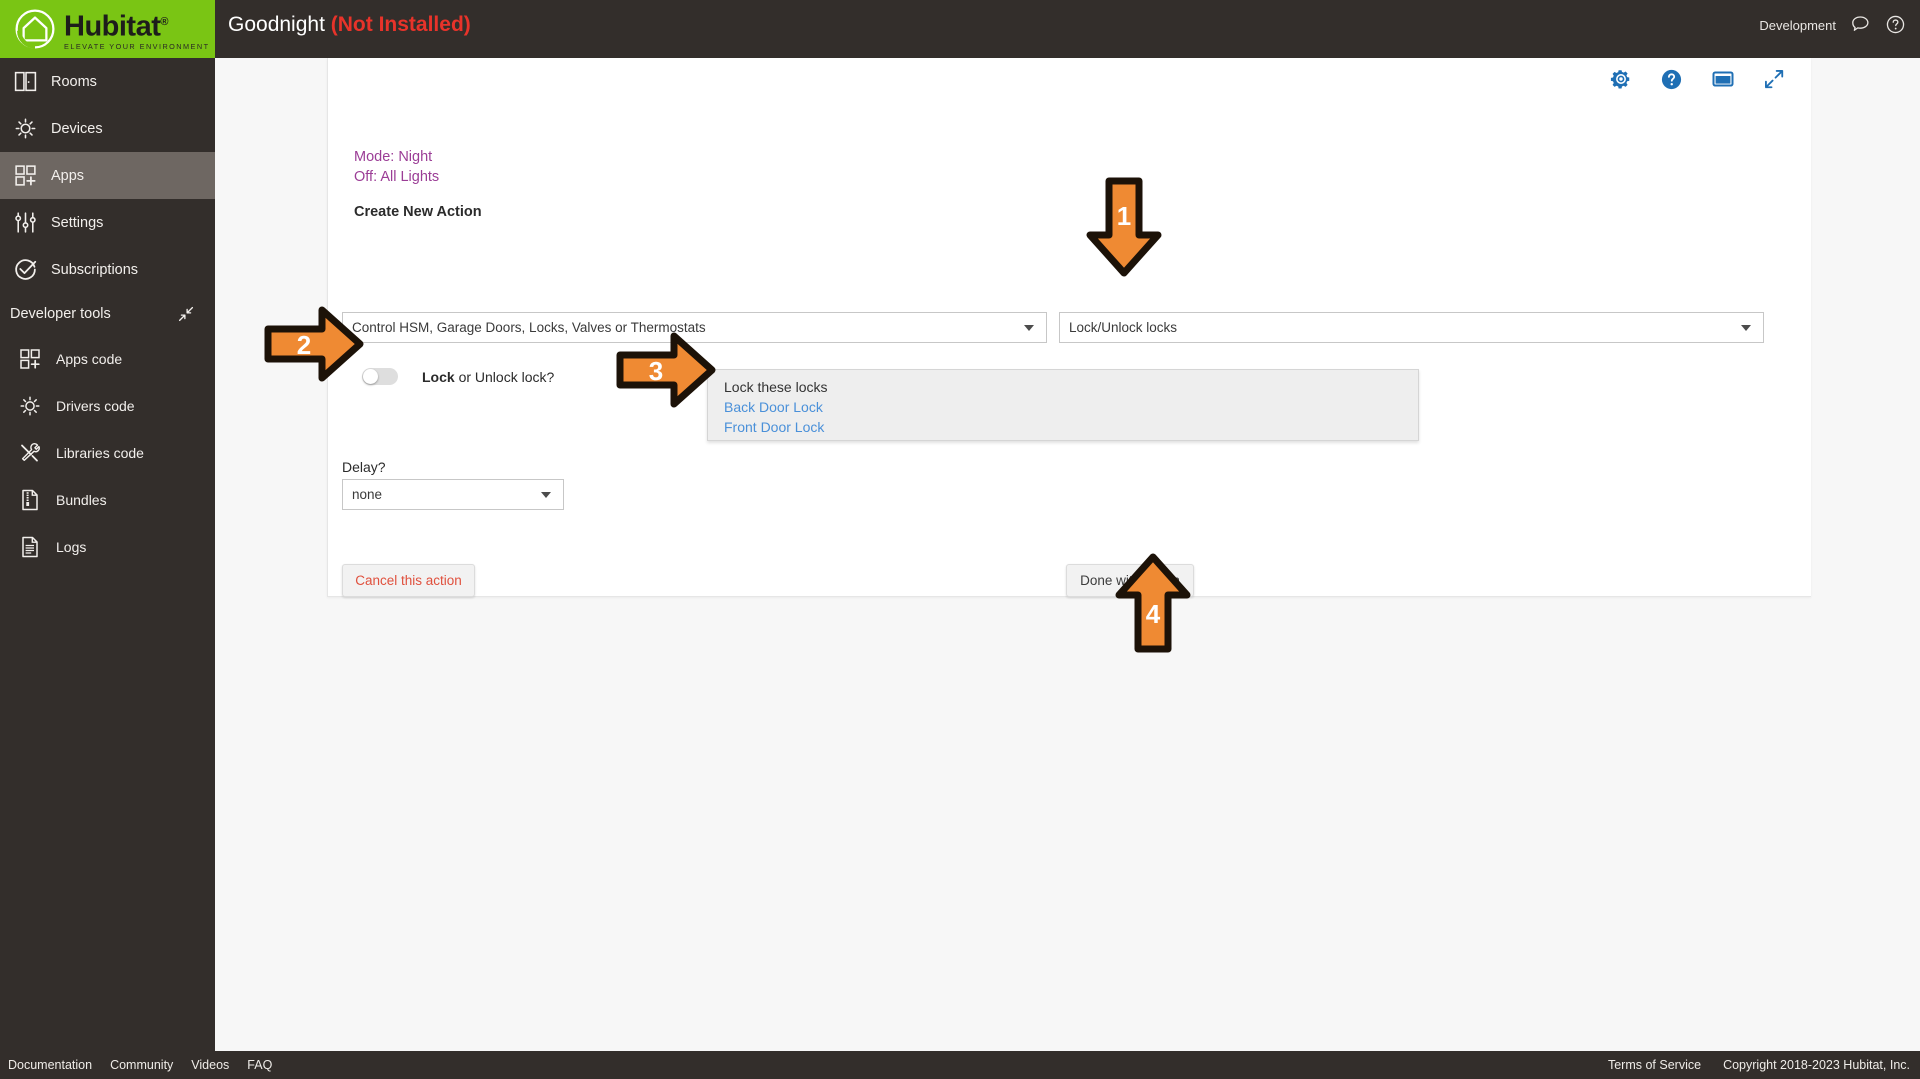  What do you see at coordinates (89, 358) in the screenshot?
I see `sidebar-item-label: Apps code` at bounding box center [89, 358].